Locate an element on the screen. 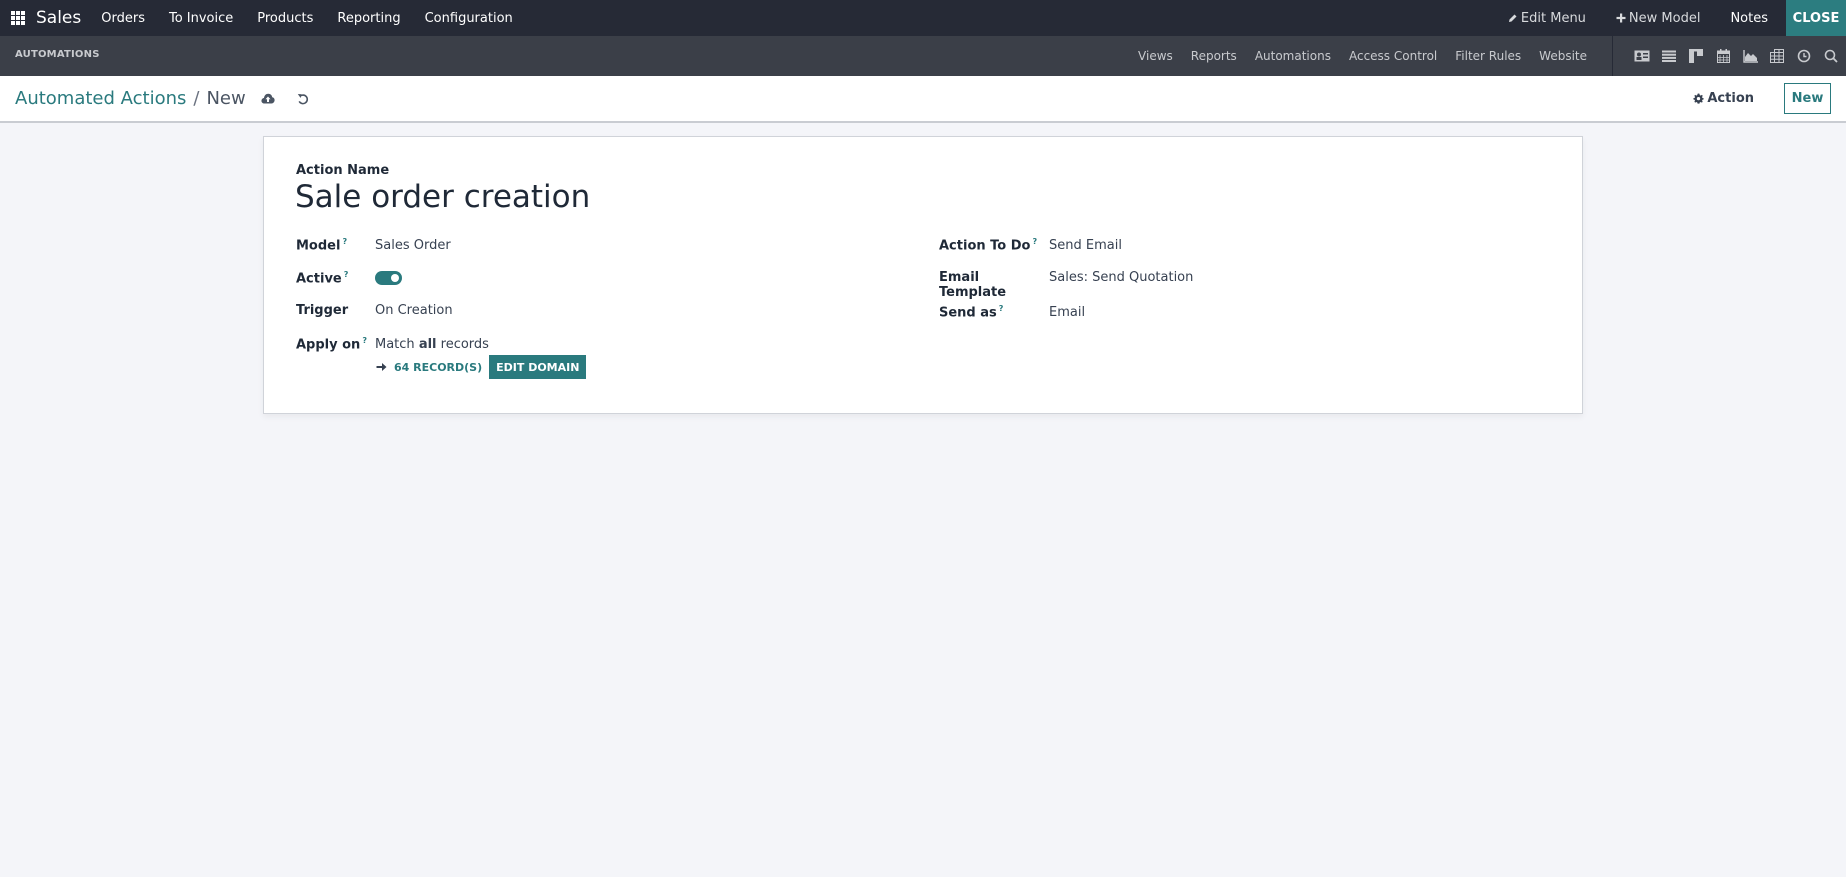 The width and height of the screenshot is (1846, 877). subbar-title: AUTOMATIONS is located at coordinates (57, 54).